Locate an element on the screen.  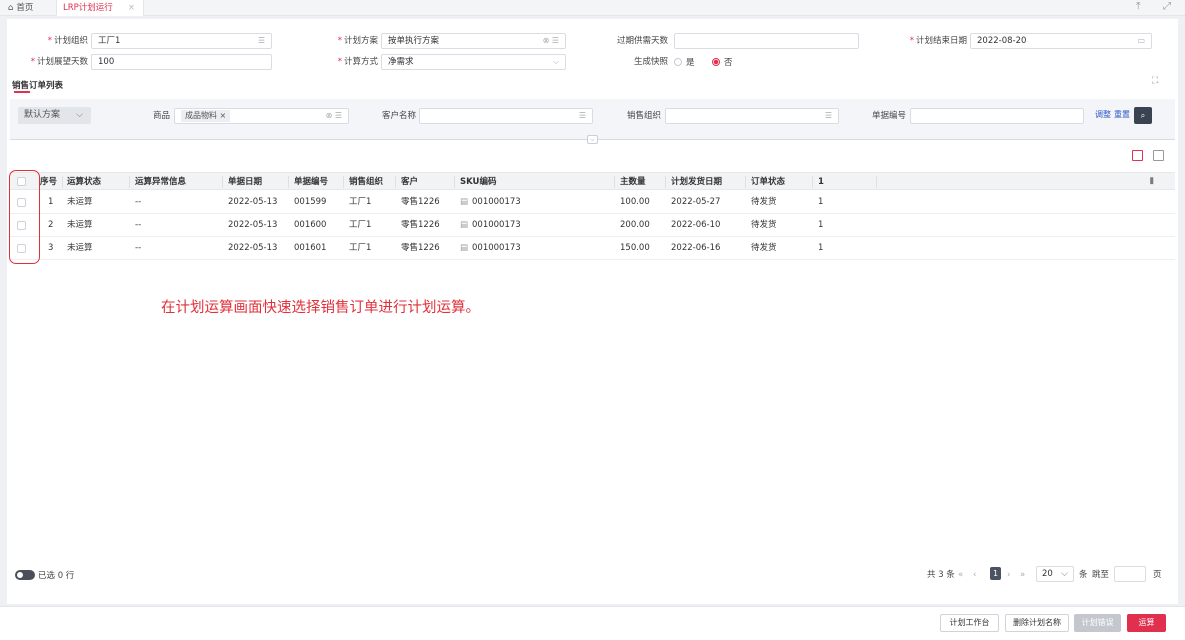
last-page-icon: » is located at coordinates (1022, 575).